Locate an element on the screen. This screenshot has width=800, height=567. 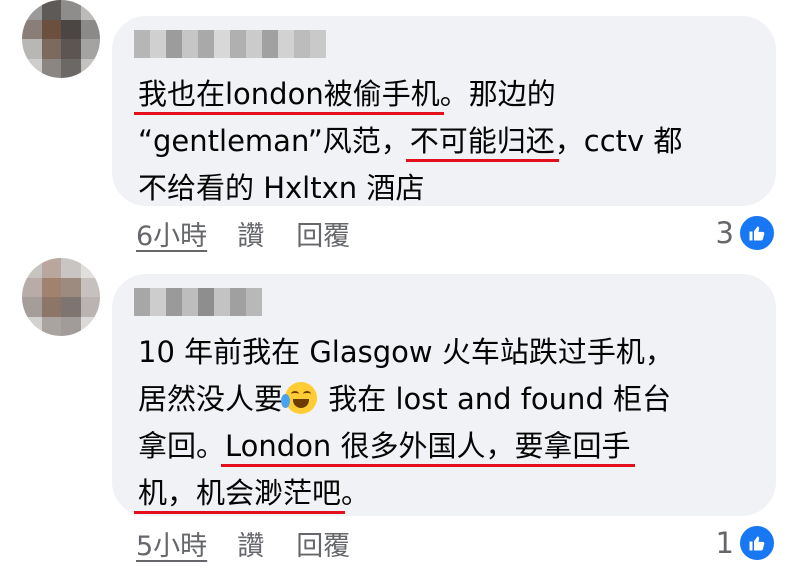
text-segment: 10 年前我在 Glasgow 火车站跌过手机， is located at coordinates (406, 352).